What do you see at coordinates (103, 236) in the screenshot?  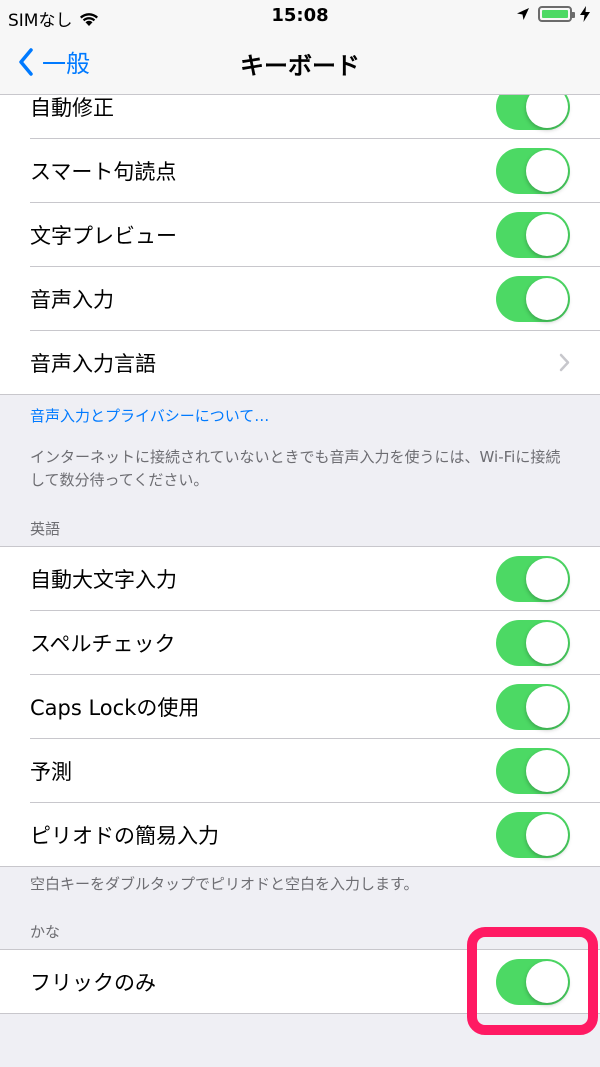 I see `setting-label: 文字プレビュー` at bounding box center [103, 236].